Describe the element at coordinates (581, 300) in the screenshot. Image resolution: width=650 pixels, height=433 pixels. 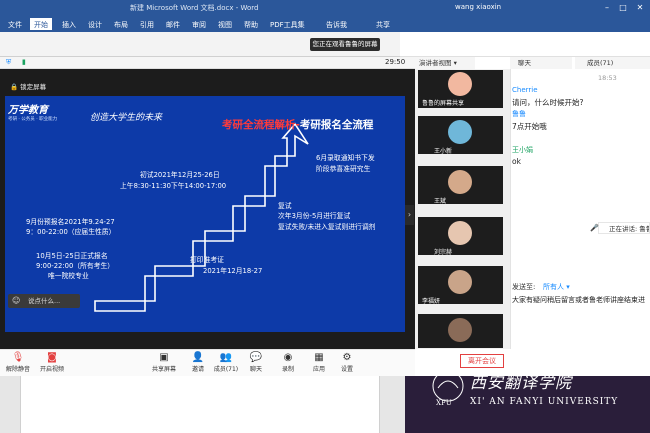
I see `chat-input: 大家有疑问稍后留言或者鲁老师讲座结束进` at that location.